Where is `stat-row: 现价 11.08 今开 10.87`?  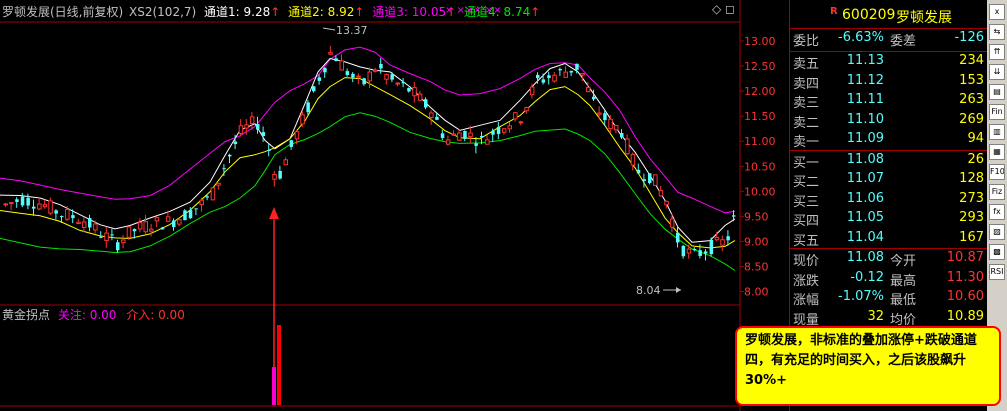 stat-row: 现价 11.08 今开 10.87 is located at coordinates (888, 259).